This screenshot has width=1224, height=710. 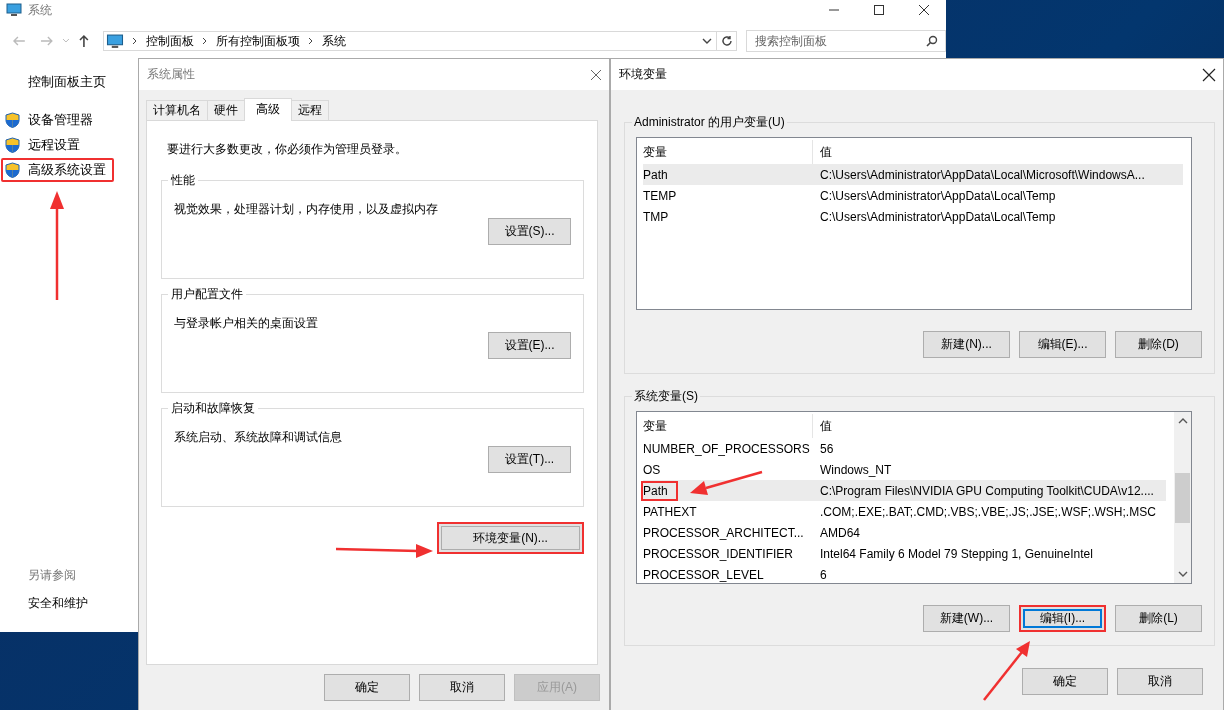 What do you see at coordinates (666, 396) in the screenshot?
I see `group-title: 系统变量(S)` at bounding box center [666, 396].